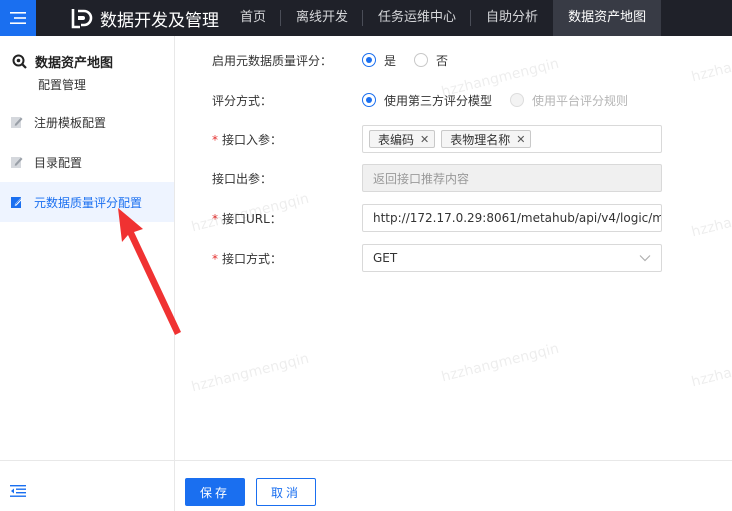  I want to click on sidebar-item-metadata-quality: 元数据质量评分配置, so click(87, 202).